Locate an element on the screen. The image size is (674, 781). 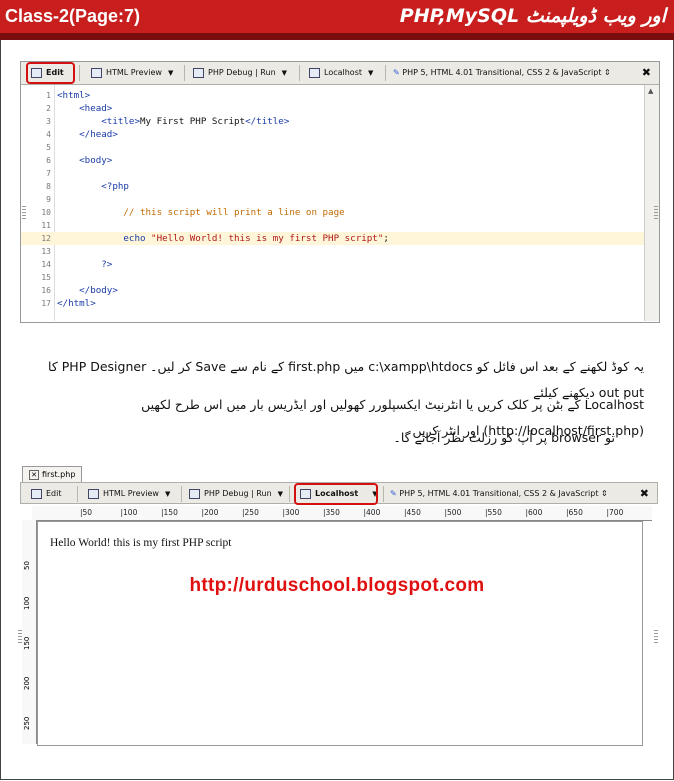
localhost-highlight is located at coordinates (336, 494).